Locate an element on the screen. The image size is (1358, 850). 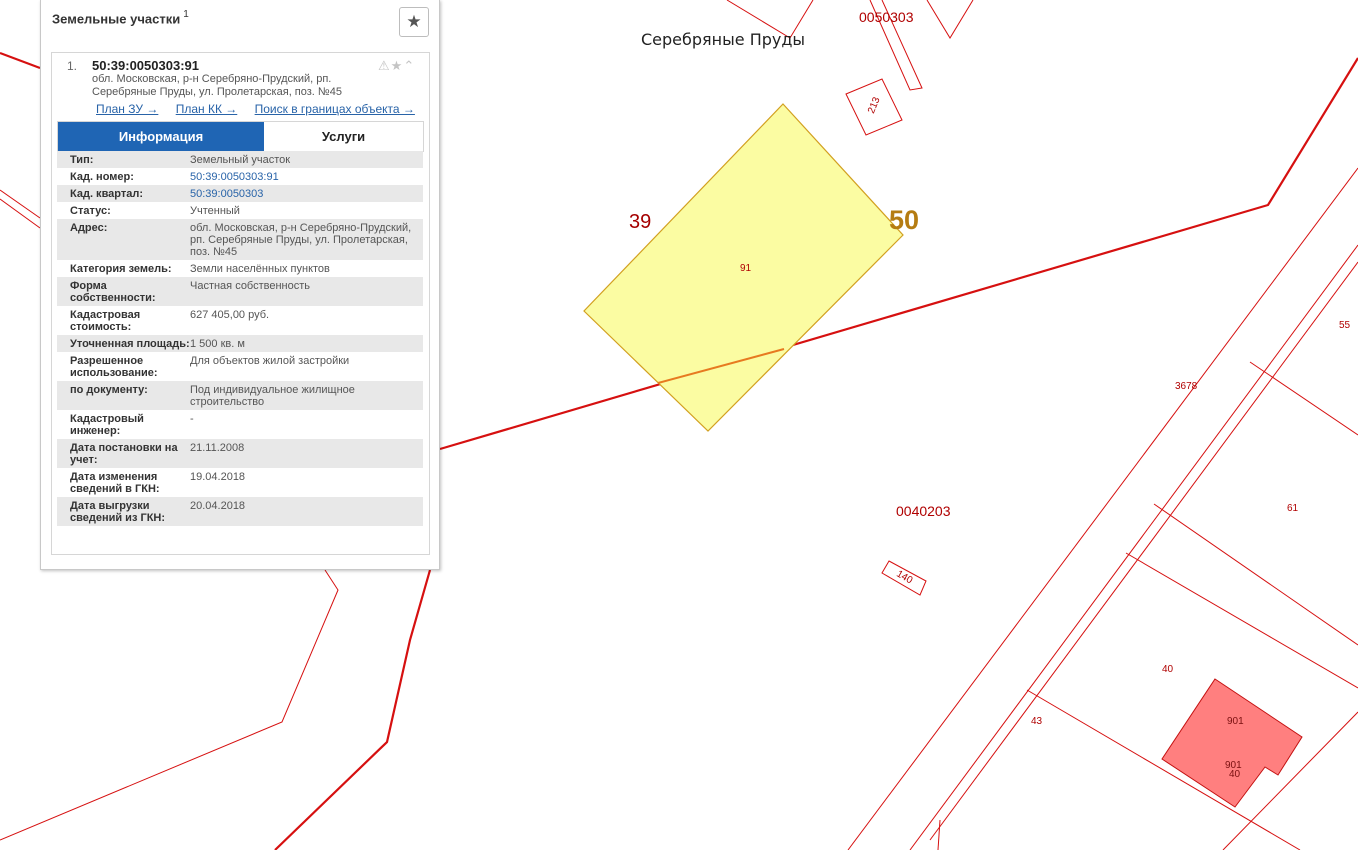
row-key: Дата изменения сведений в ГКН: is located at coordinates (115, 483).